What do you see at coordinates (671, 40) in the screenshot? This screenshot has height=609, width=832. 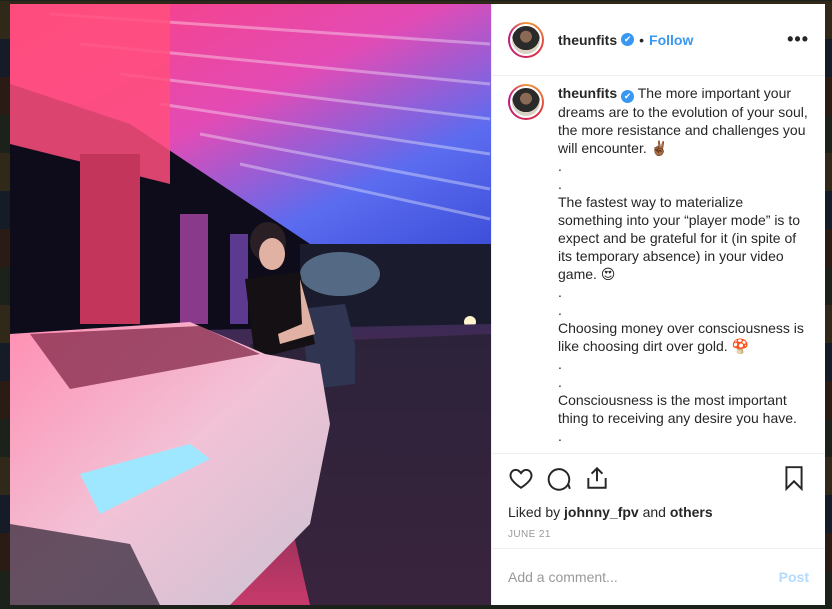 I see `follow-button: Follow` at bounding box center [671, 40].